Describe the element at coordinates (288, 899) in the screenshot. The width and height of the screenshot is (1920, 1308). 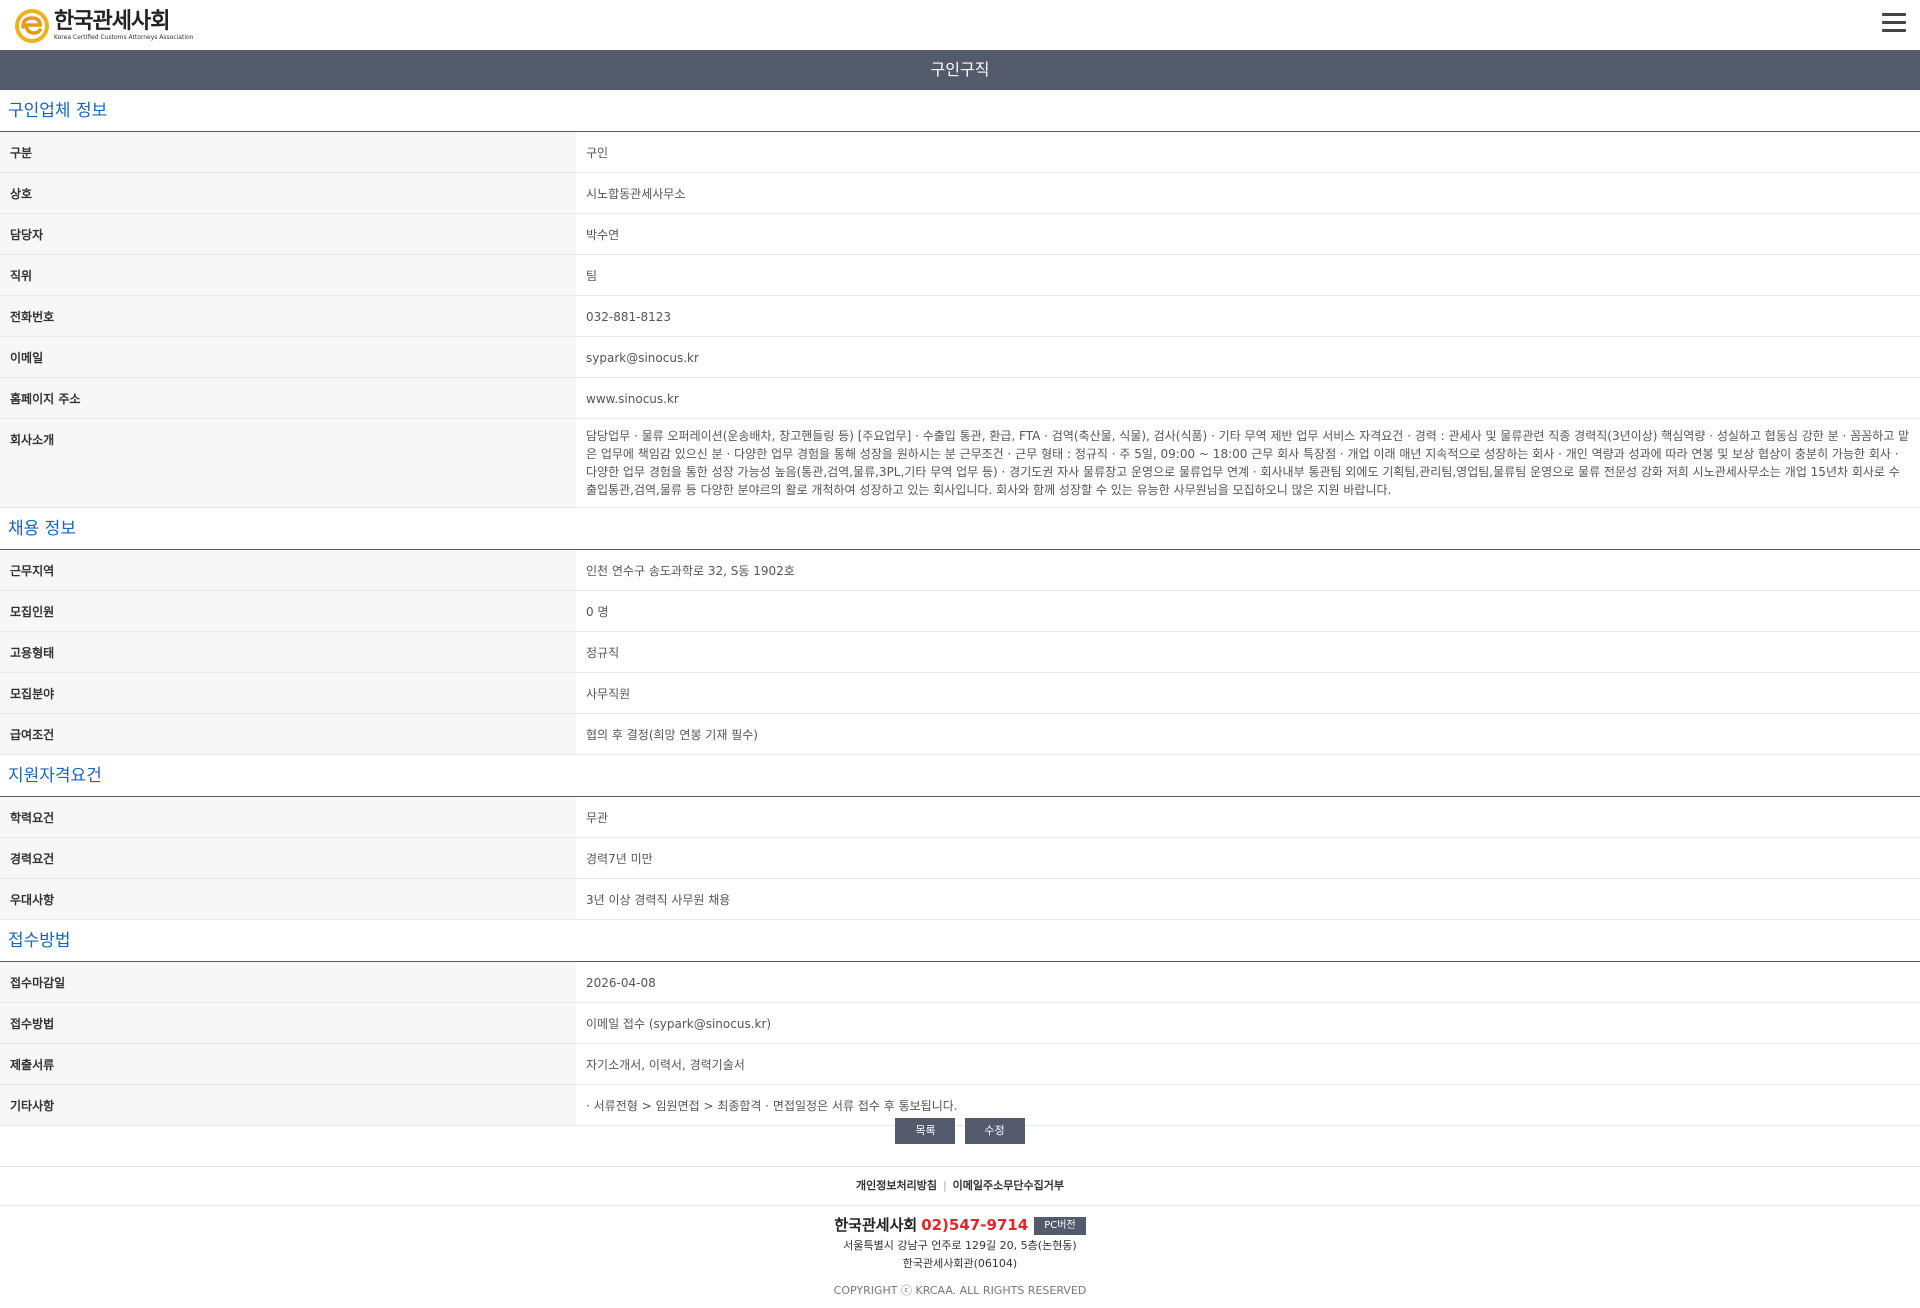
I see `row-label: 우대사항` at that location.